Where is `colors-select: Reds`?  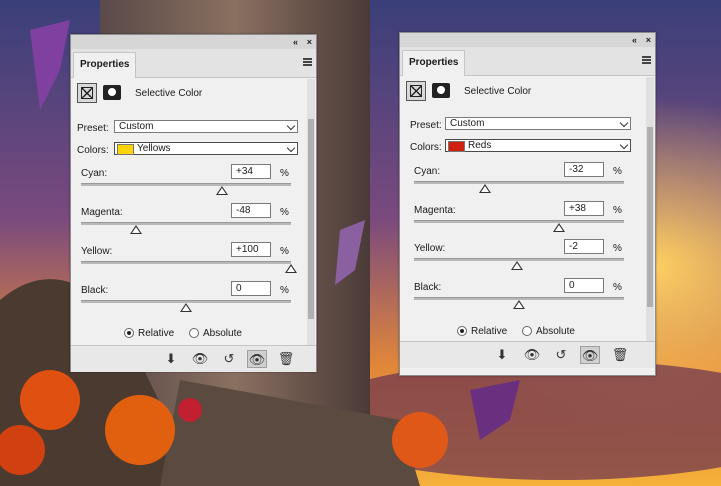 colors-select: Reds is located at coordinates (538, 145).